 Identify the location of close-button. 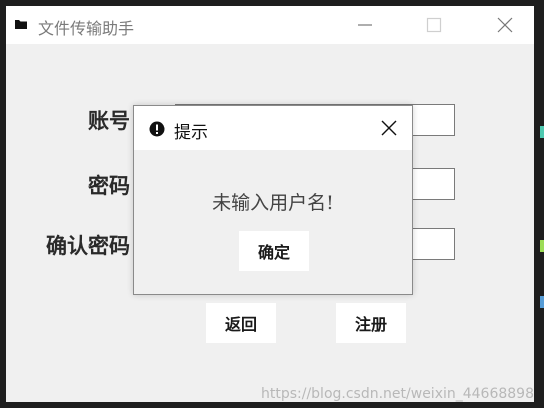
(505, 25).